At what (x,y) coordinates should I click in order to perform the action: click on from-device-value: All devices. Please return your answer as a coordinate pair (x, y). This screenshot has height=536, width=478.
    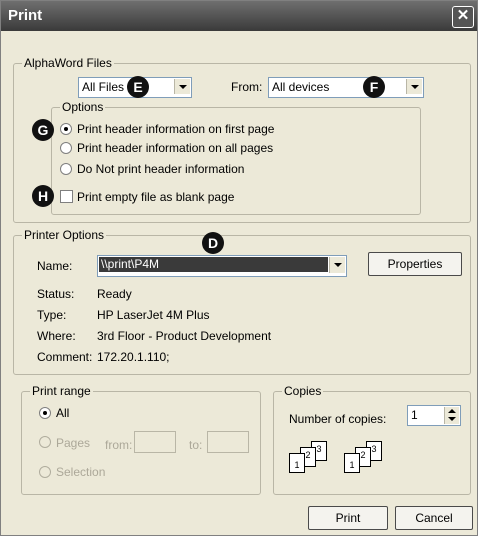
    Looking at the image, I should click on (301, 87).